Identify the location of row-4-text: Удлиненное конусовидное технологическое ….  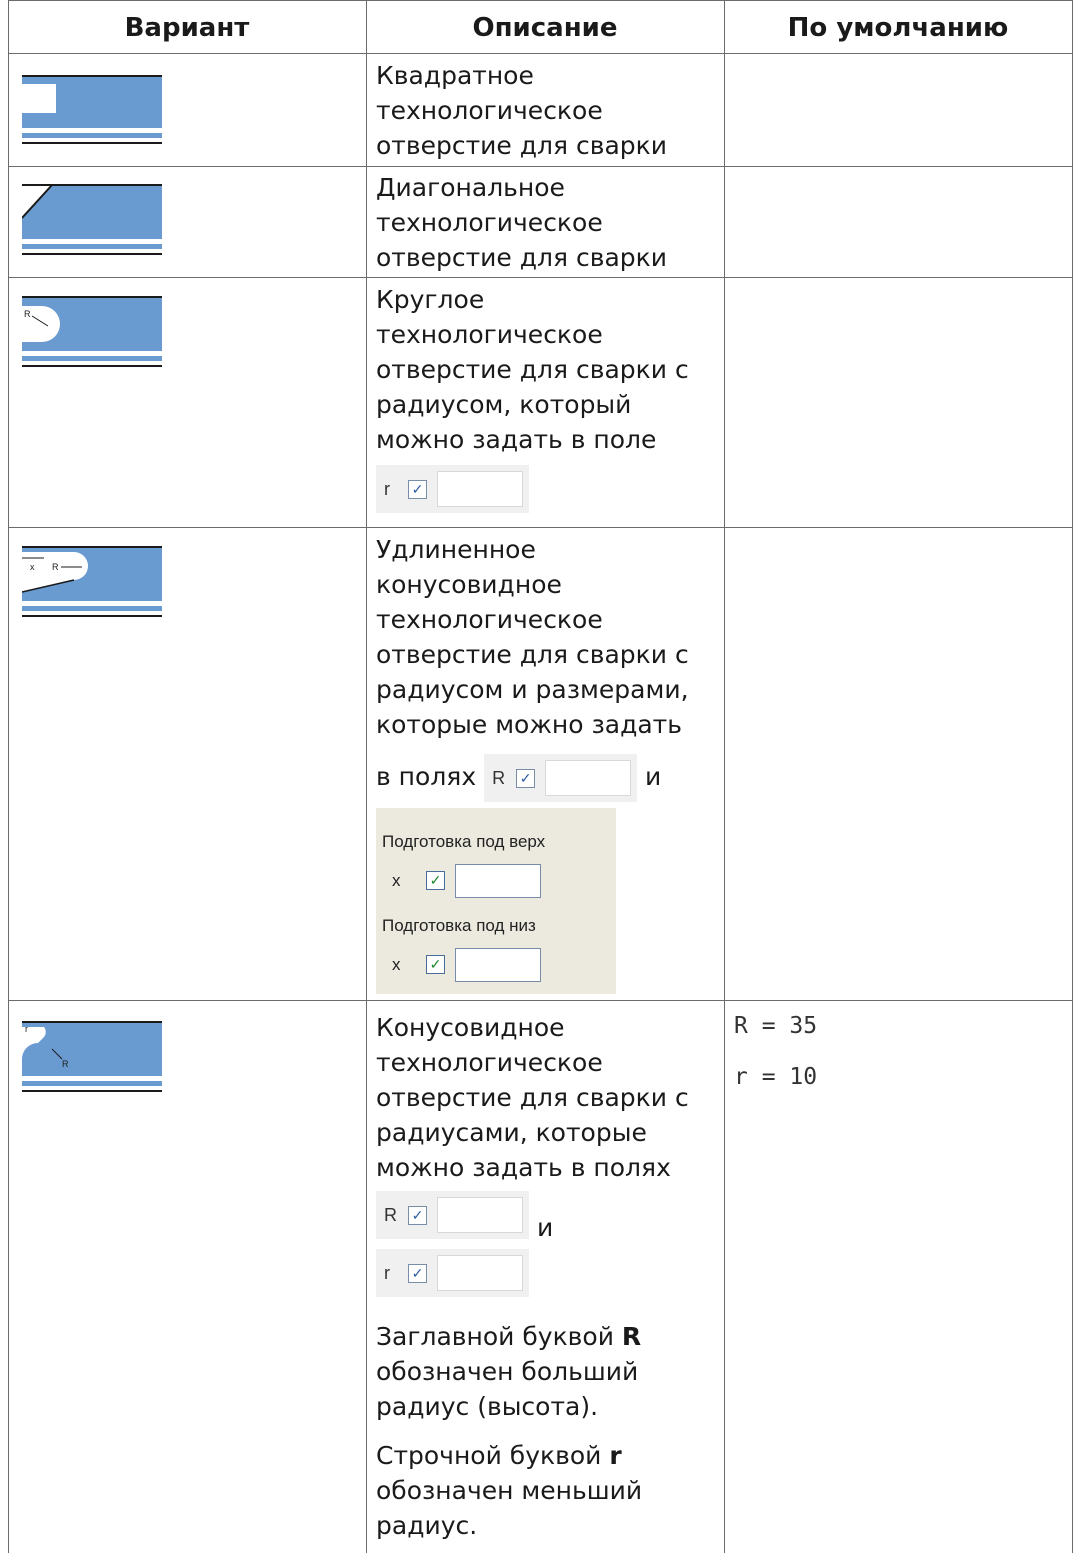
(532, 637).